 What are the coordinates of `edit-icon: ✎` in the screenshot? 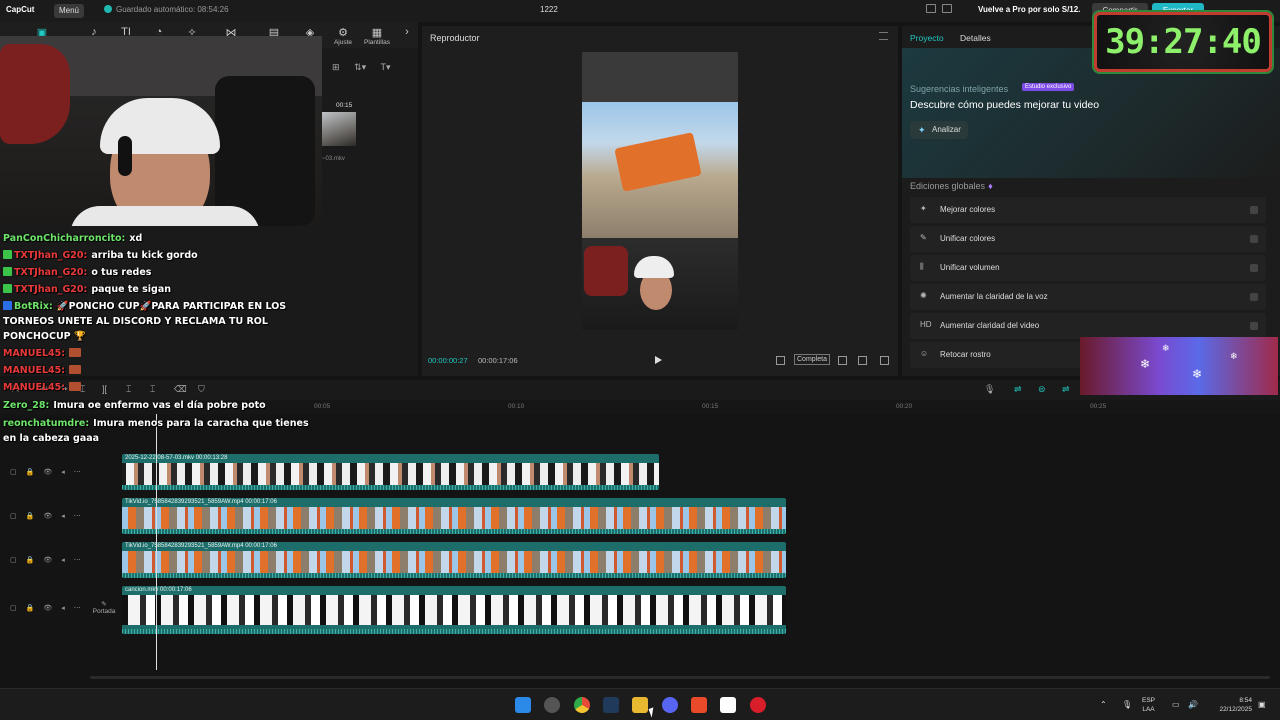 It's located at (104, 604).